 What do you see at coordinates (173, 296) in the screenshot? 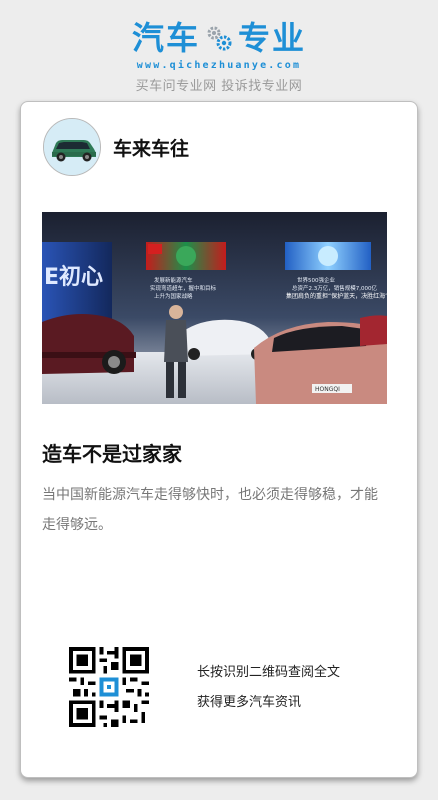
I see `svg-text: 上升为国家战略` at bounding box center [173, 296].